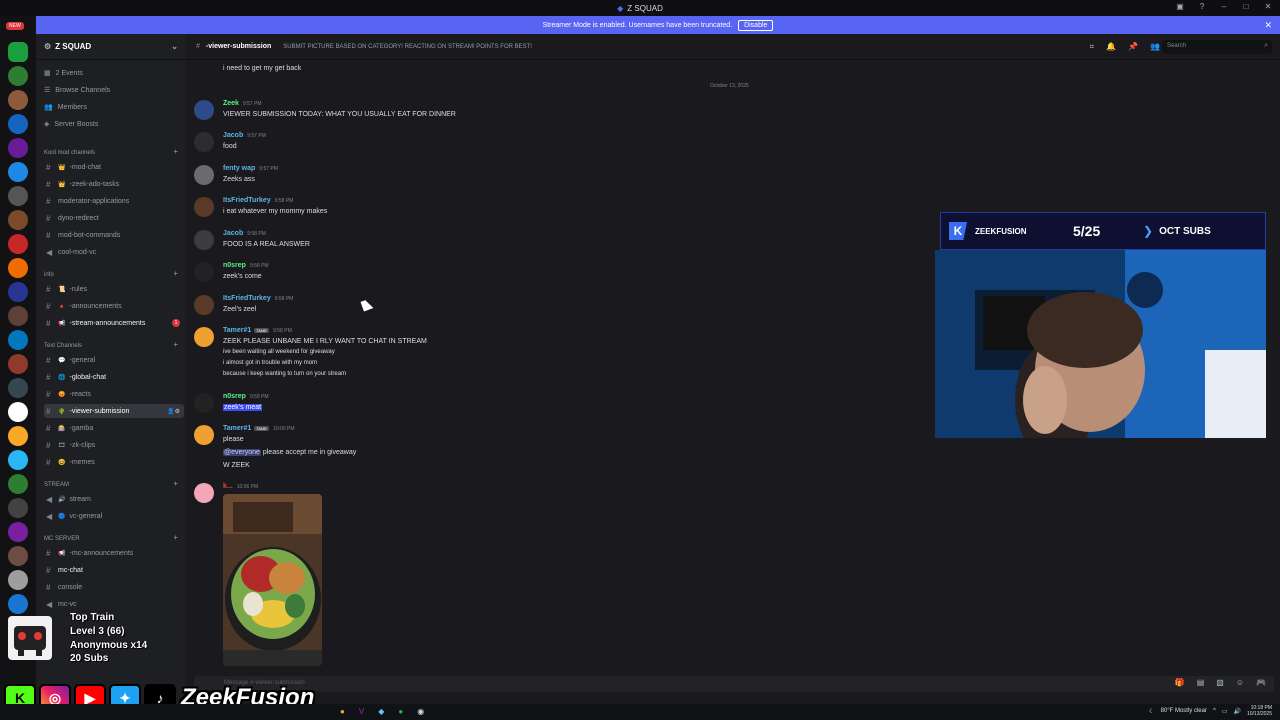 This screenshot has height=720, width=1280. I want to click on gif-icon: ▤, so click(1201, 682).